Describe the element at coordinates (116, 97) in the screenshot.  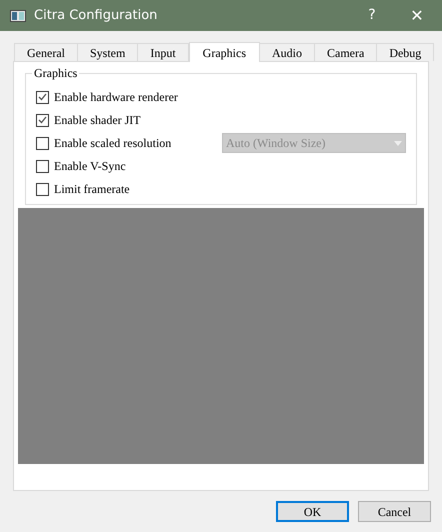
I see `option-label: Enable hardware renderer` at that location.